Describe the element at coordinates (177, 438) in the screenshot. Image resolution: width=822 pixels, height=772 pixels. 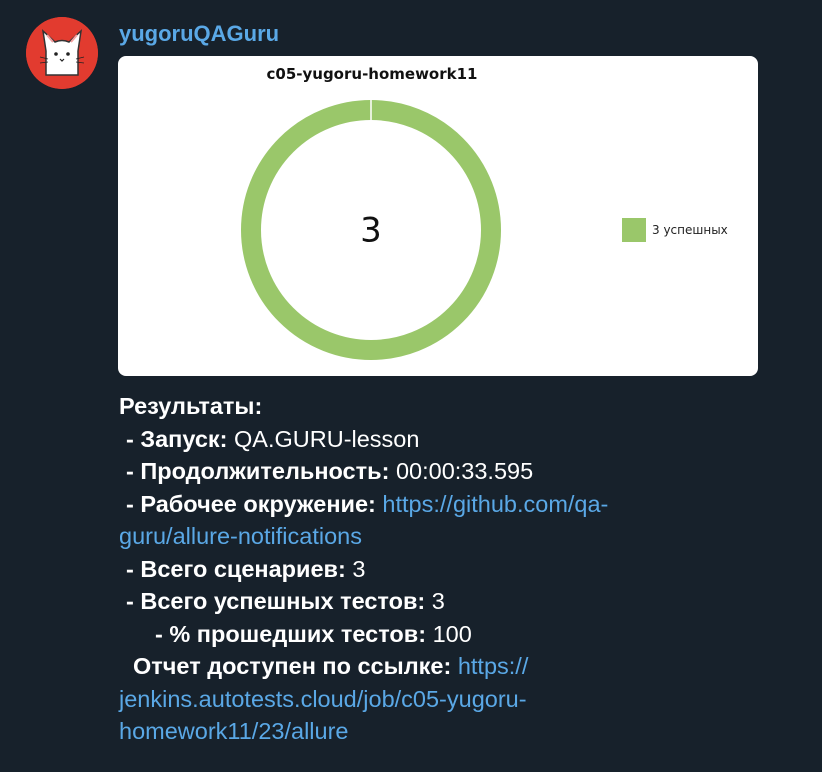
I see `launch-label: - Запуск:` at that location.